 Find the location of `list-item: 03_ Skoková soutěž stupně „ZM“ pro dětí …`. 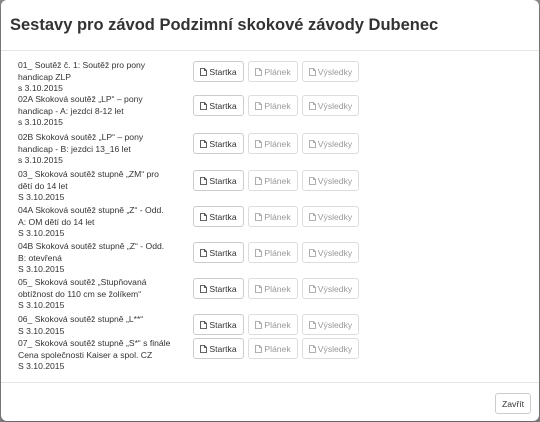

list-item: 03_ Skoková soutěž stupně „ZM“ pro dětí … is located at coordinates (273, 186).